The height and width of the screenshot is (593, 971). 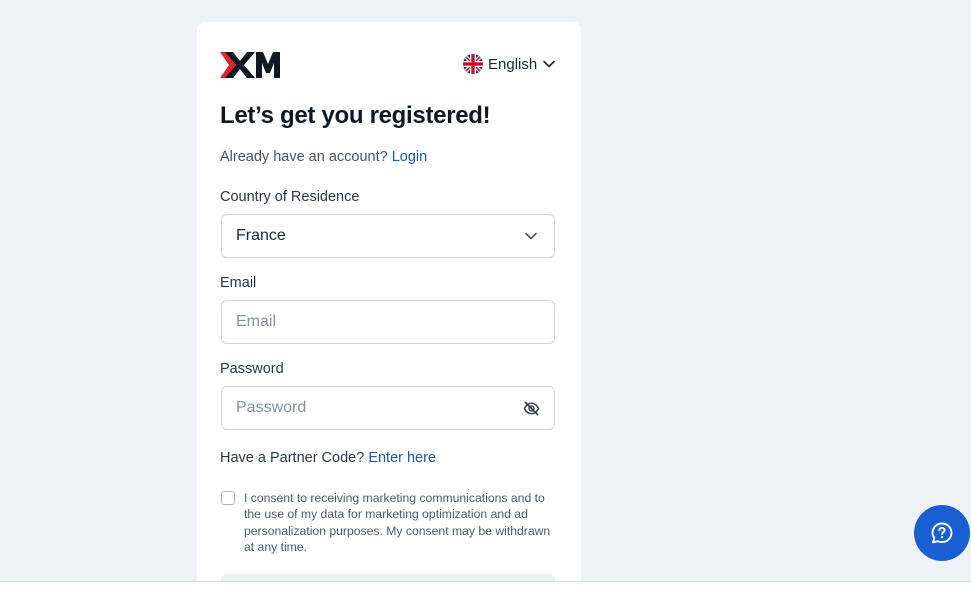 What do you see at coordinates (531, 408) in the screenshot?
I see `eye-off-icon` at bounding box center [531, 408].